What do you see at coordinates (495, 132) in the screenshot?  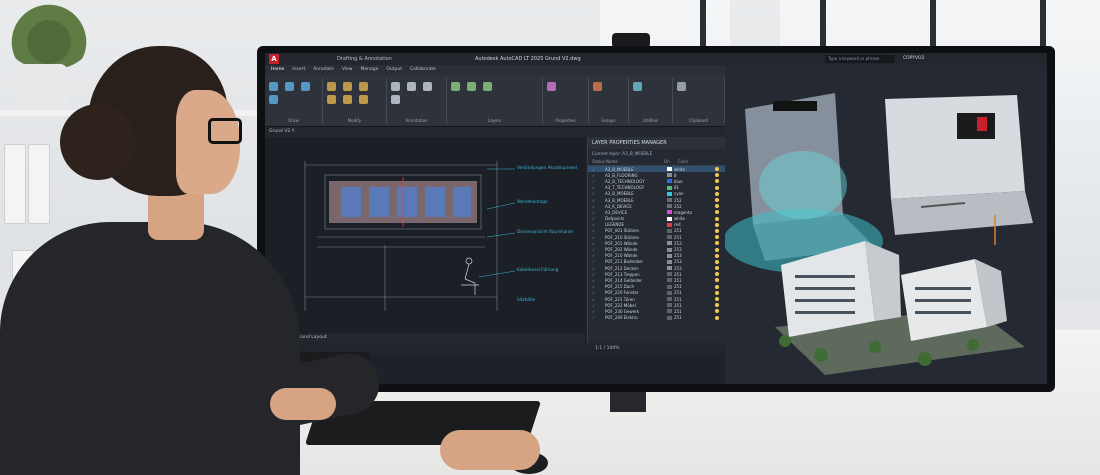 I see `document-tab: Grund V2.Y` at bounding box center [495, 132].